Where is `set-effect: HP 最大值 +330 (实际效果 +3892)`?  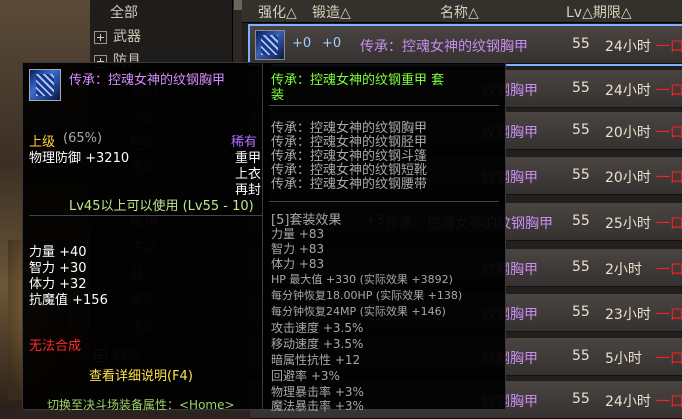
set-effect: HP 最大值 +330 (实际效果 +3892) is located at coordinates (362, 279).